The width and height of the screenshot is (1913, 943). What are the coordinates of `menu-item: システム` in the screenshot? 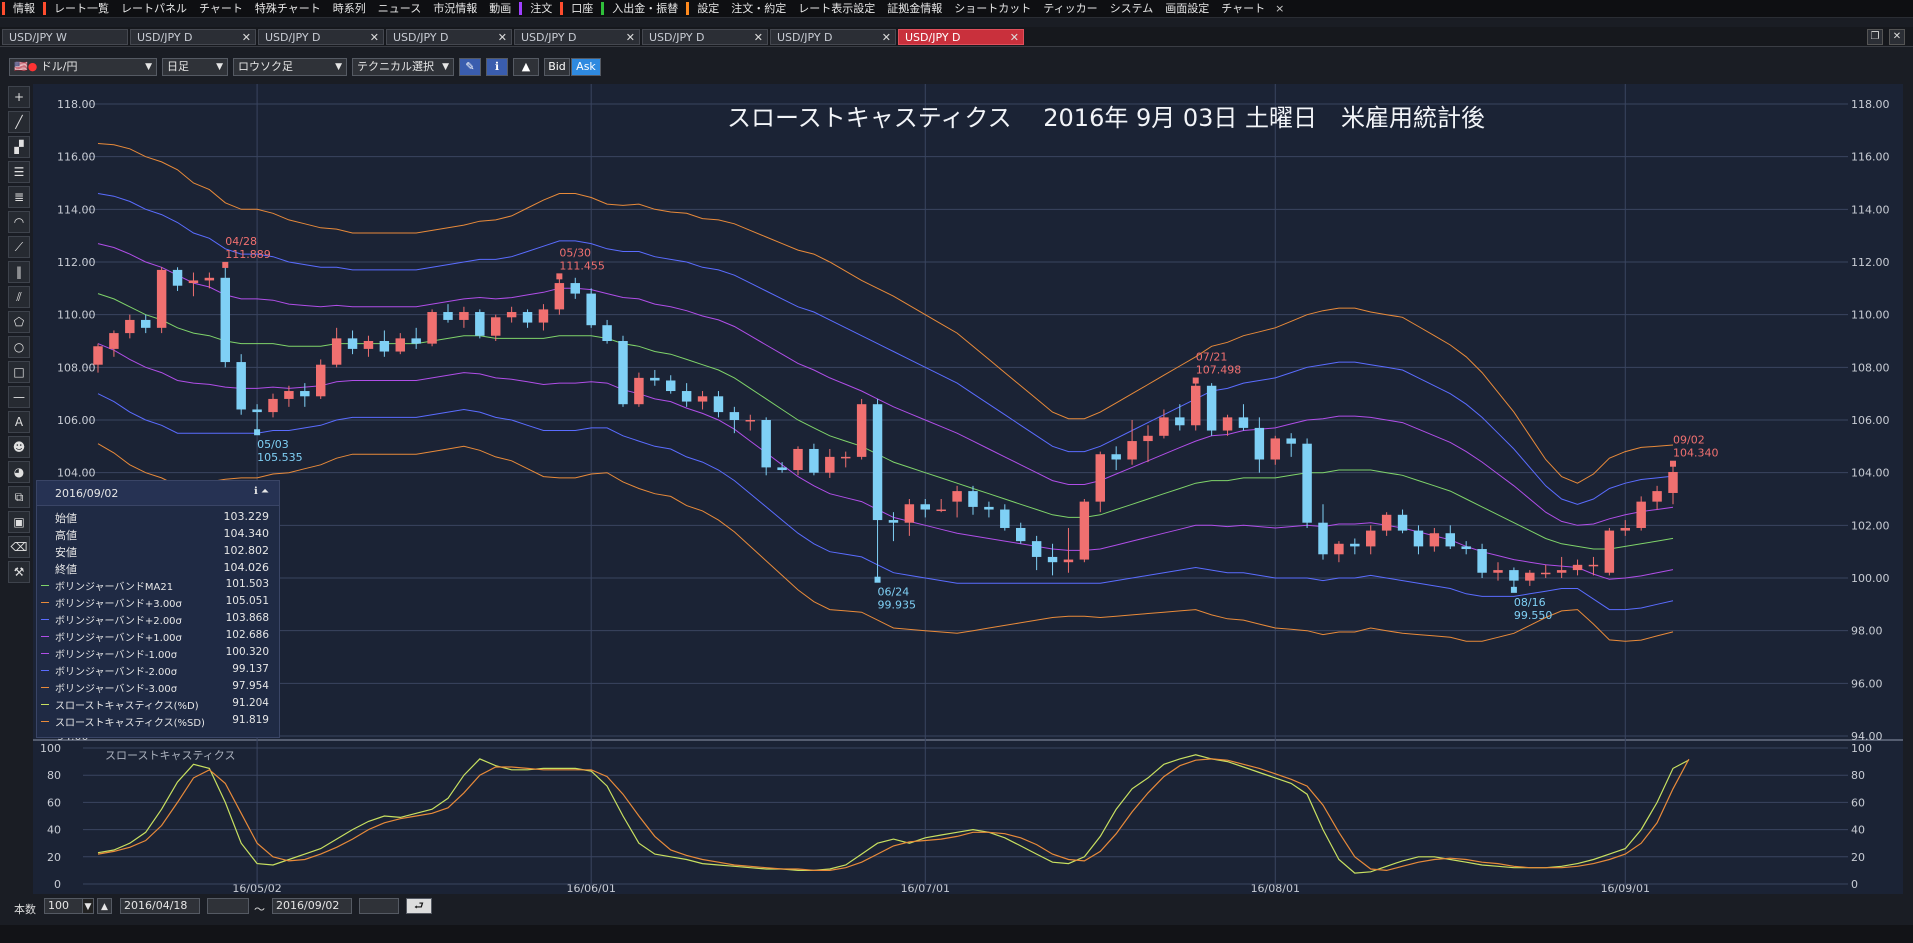 It's located at (1132, 8).